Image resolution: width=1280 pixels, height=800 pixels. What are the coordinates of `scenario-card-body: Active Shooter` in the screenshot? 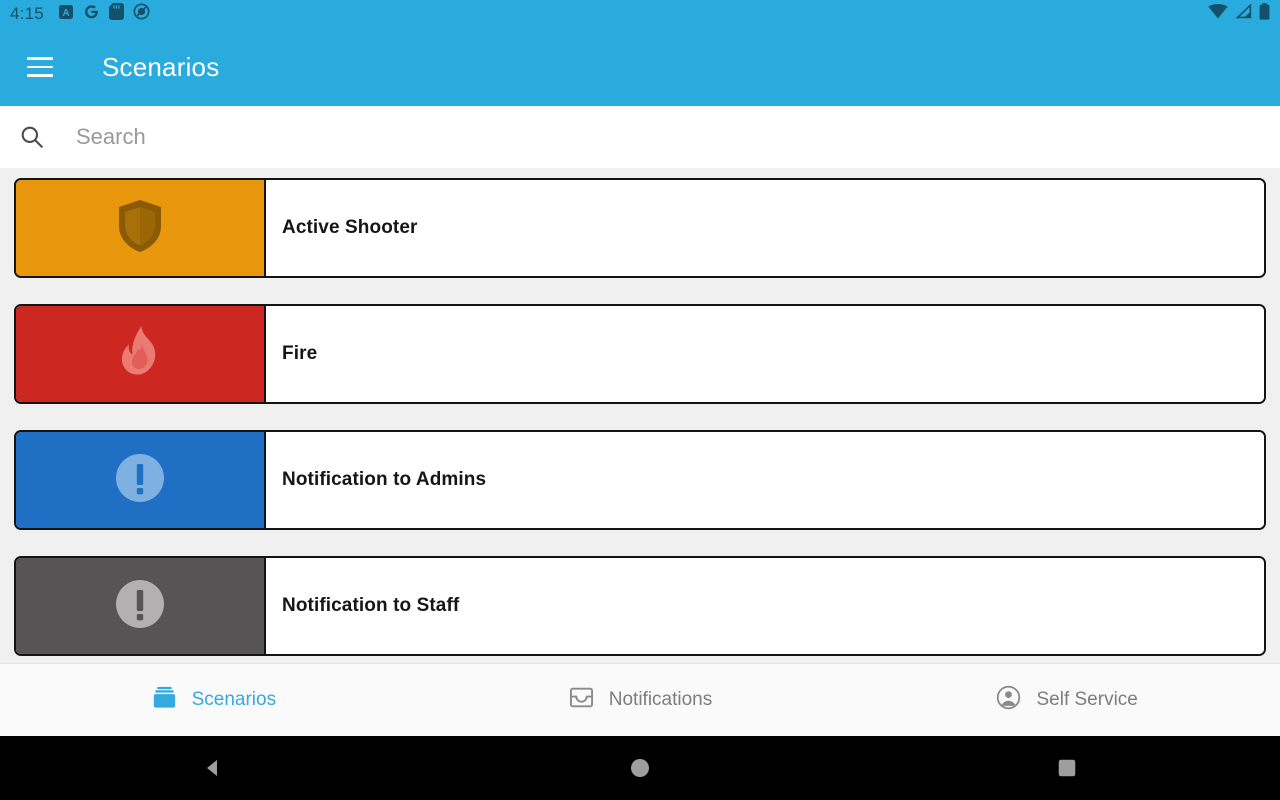 It's located at (765, 228).